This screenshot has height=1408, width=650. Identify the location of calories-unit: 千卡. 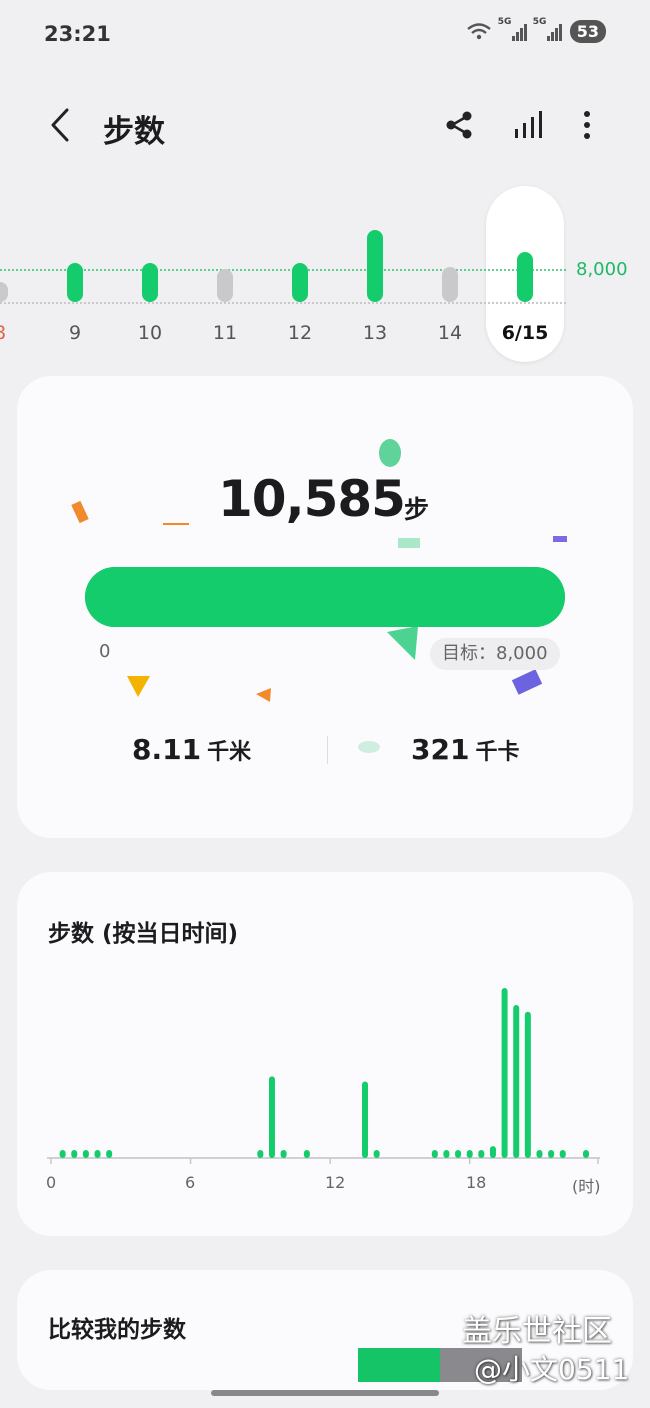
(497, 752).